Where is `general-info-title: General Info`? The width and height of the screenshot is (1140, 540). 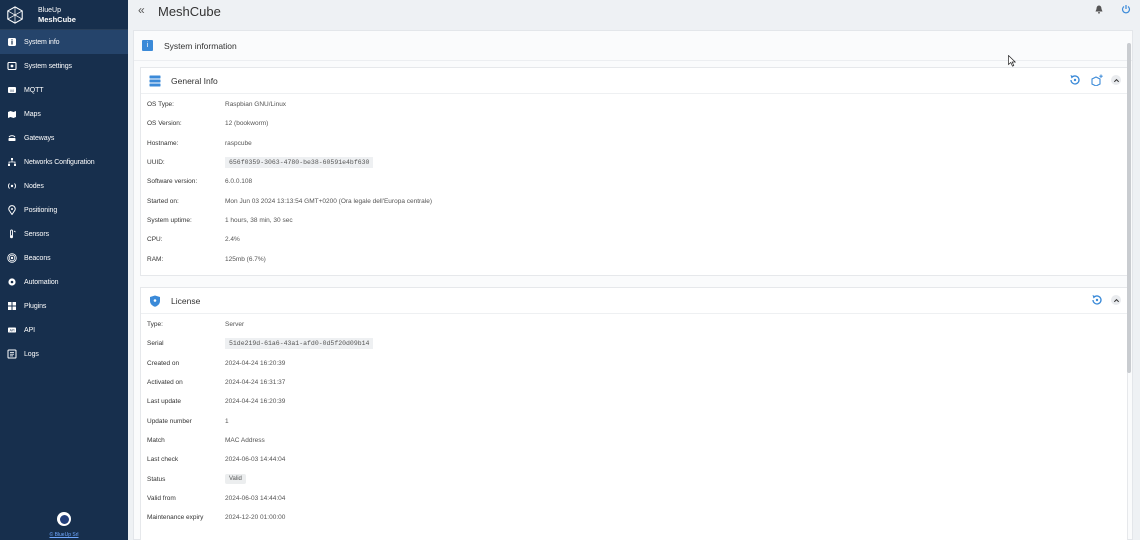 general-info-title: General Info is located at coordinates (194, 80).